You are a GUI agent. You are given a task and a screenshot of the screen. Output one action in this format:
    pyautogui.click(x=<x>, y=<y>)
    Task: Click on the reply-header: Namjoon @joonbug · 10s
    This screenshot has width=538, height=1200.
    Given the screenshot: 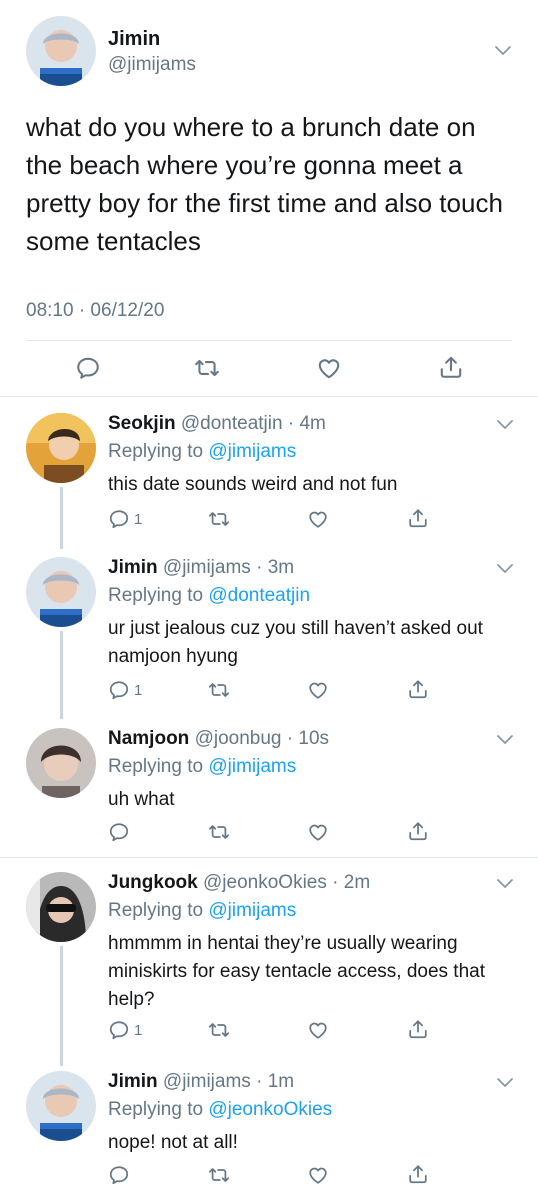 What is the action you would take?
    pyautogui.click(x=218, y=739)
    